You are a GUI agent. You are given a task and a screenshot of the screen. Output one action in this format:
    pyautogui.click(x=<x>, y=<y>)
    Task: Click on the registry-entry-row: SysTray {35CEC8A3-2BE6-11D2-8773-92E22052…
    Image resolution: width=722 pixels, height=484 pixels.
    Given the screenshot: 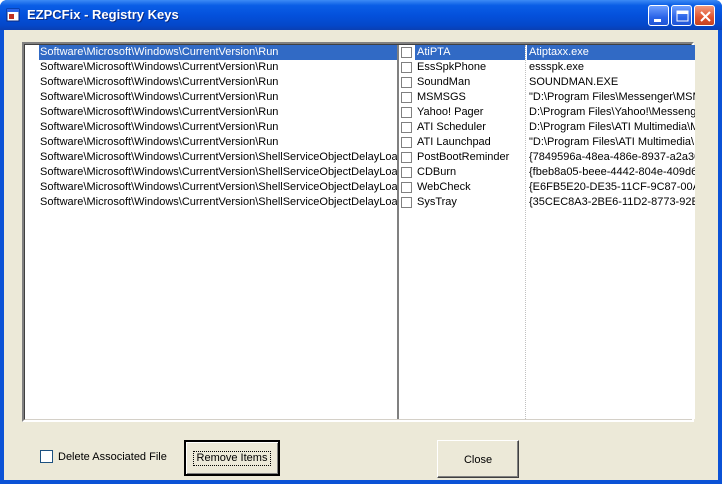 What is the action you would take?
    pyautogui.click(x=547, y=202)
    